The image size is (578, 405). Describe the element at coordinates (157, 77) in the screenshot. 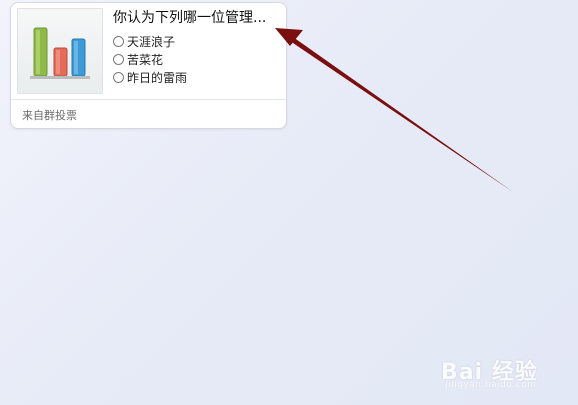

I see `poll-option-label: 昨日的雷雨` at that location.